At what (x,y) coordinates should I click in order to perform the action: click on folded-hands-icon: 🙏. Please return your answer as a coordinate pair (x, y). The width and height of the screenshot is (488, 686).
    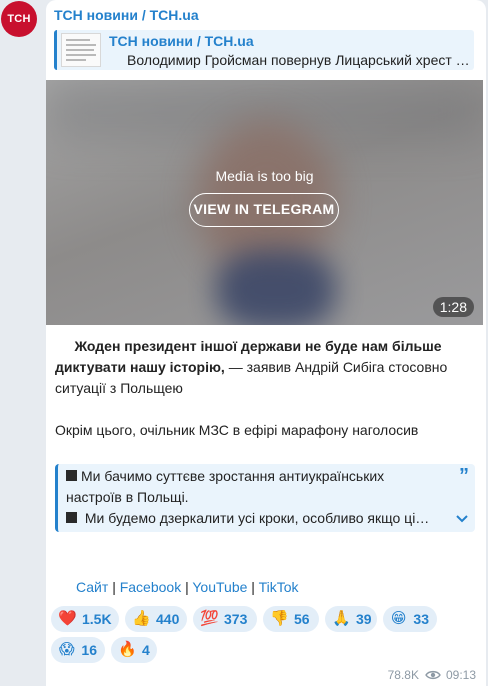
    Looking at the image, I should click on (341, 618).